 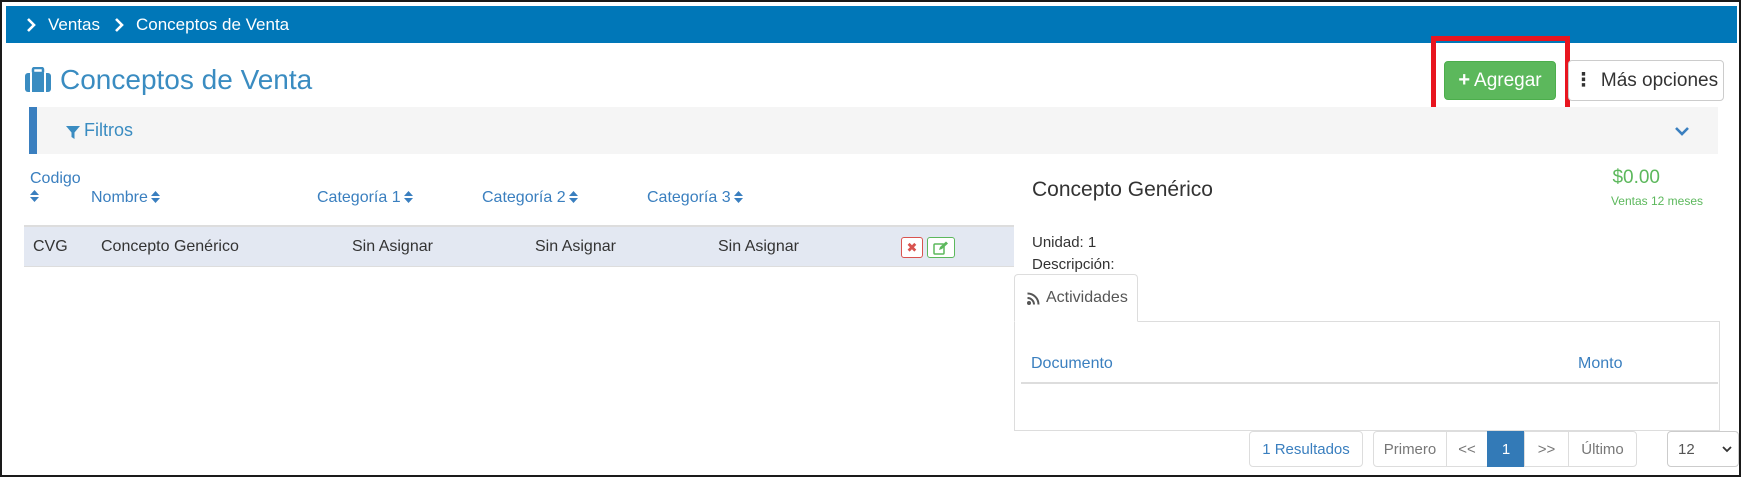 What do you see at coordinates (1033, 298) in the screenshot?
I see `rss-icon` at bounding box center [1033, 298].